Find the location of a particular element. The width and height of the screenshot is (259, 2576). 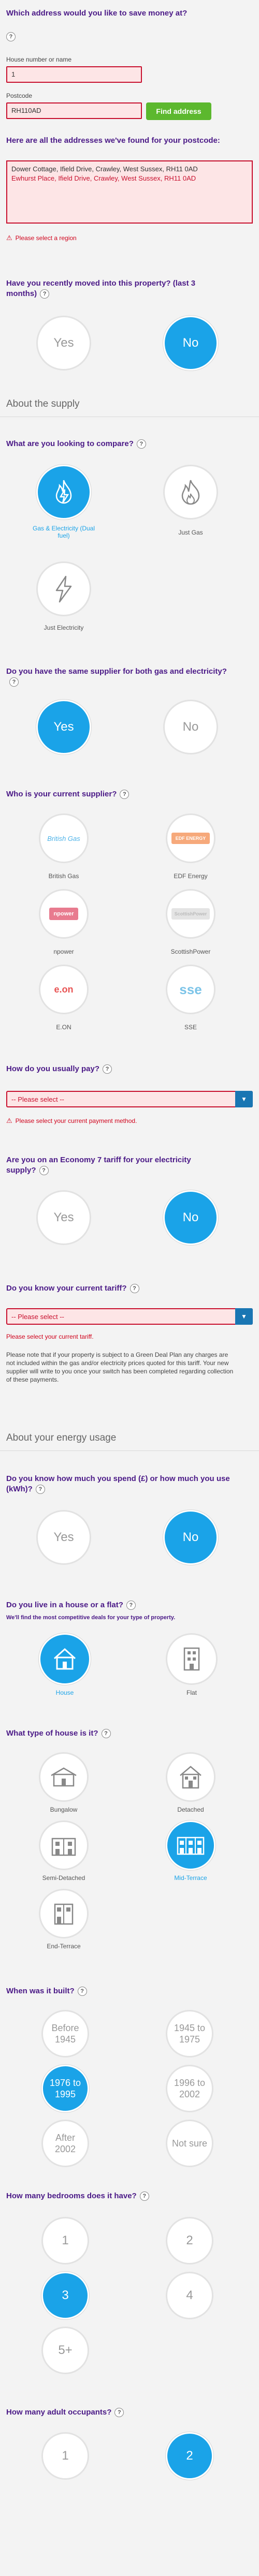

same-supplier-yes-button: Yes is located at coordinates (63, 727).